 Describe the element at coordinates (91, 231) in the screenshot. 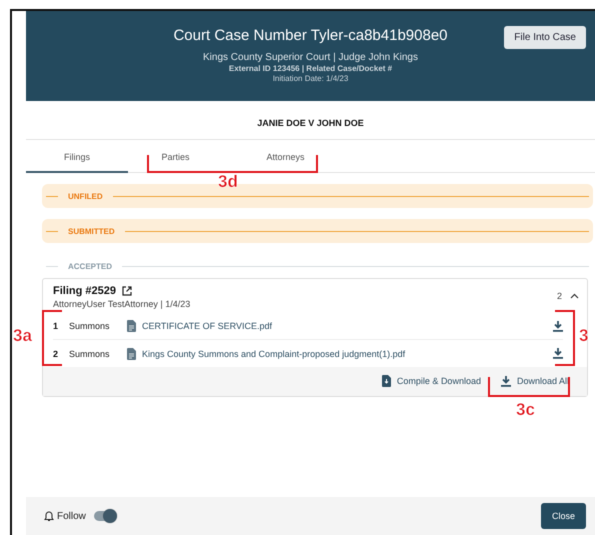

I see `status-label: SUBMITTED` at that location.